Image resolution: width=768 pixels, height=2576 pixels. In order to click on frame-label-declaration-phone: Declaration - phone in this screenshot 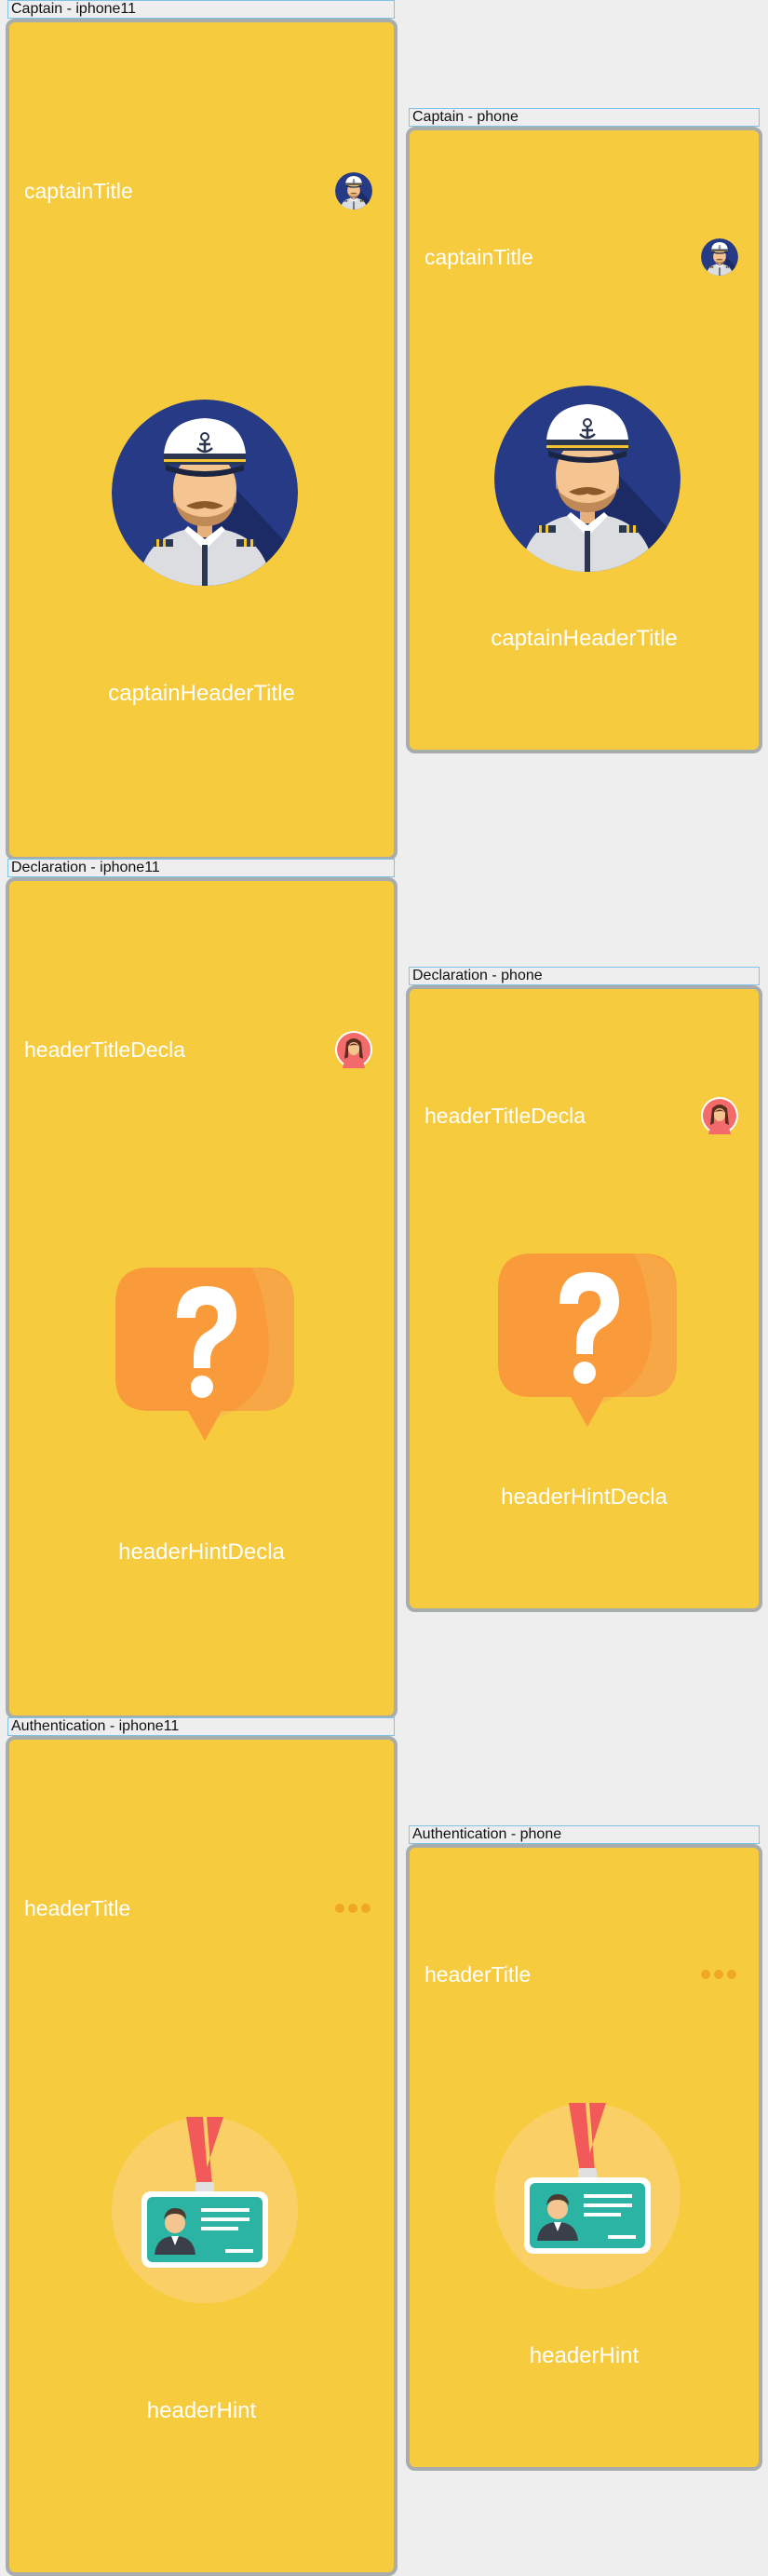, I will do `click(584, 976)`.